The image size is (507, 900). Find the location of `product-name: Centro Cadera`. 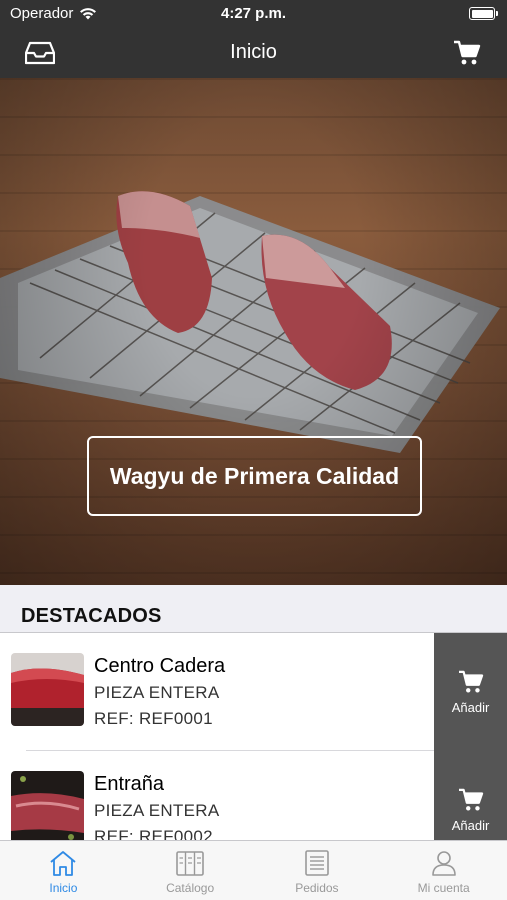

product-name: Centro Cadera is located at coordinates (160, 666).